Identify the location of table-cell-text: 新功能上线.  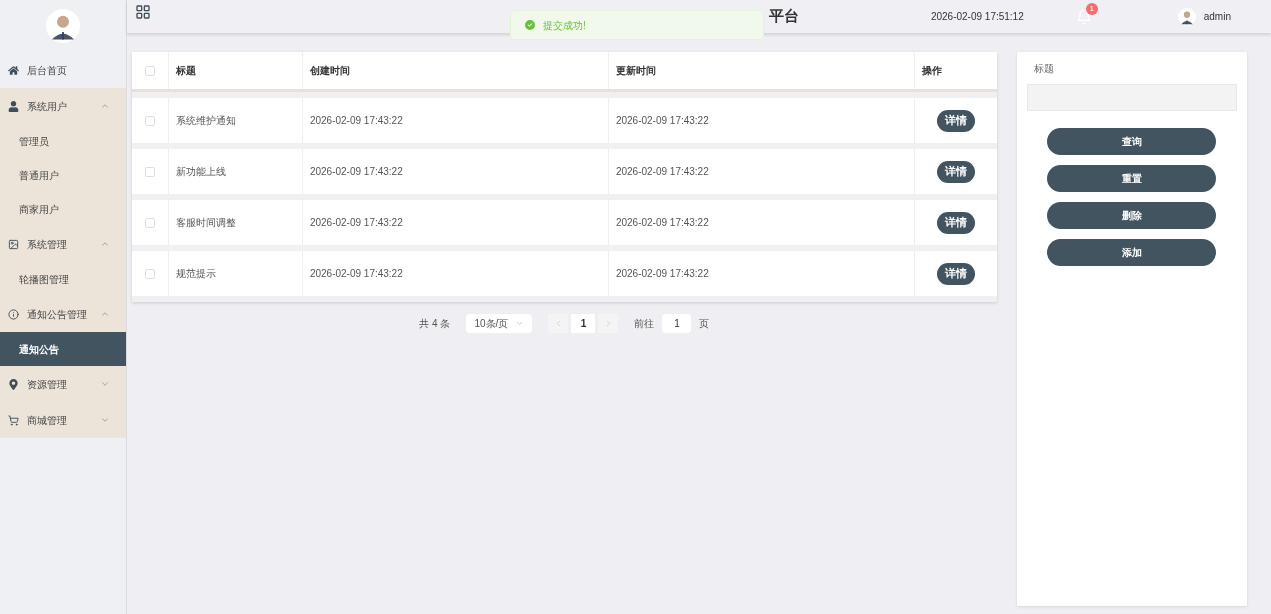
(200, 172).